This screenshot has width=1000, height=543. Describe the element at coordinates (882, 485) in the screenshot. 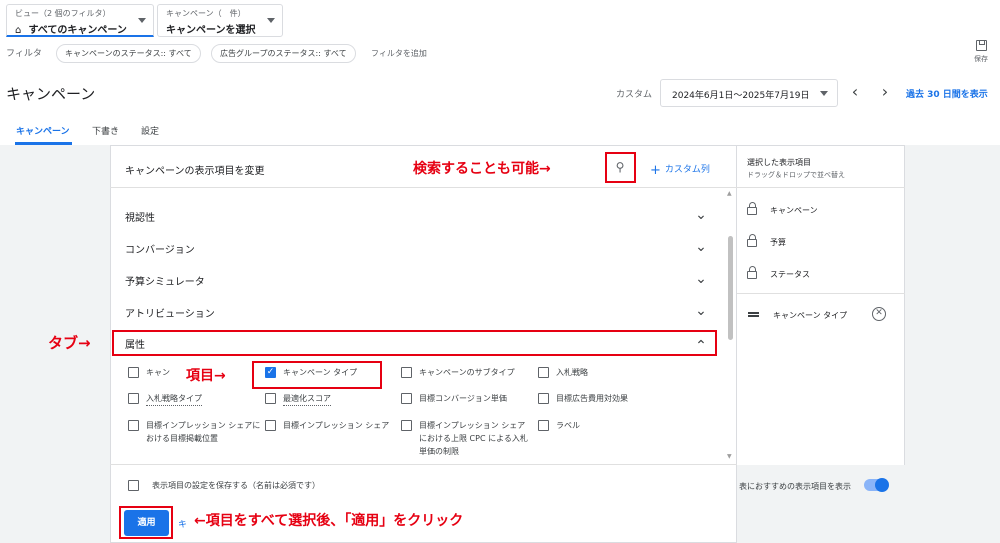

I see `toggle-knob` at that location.